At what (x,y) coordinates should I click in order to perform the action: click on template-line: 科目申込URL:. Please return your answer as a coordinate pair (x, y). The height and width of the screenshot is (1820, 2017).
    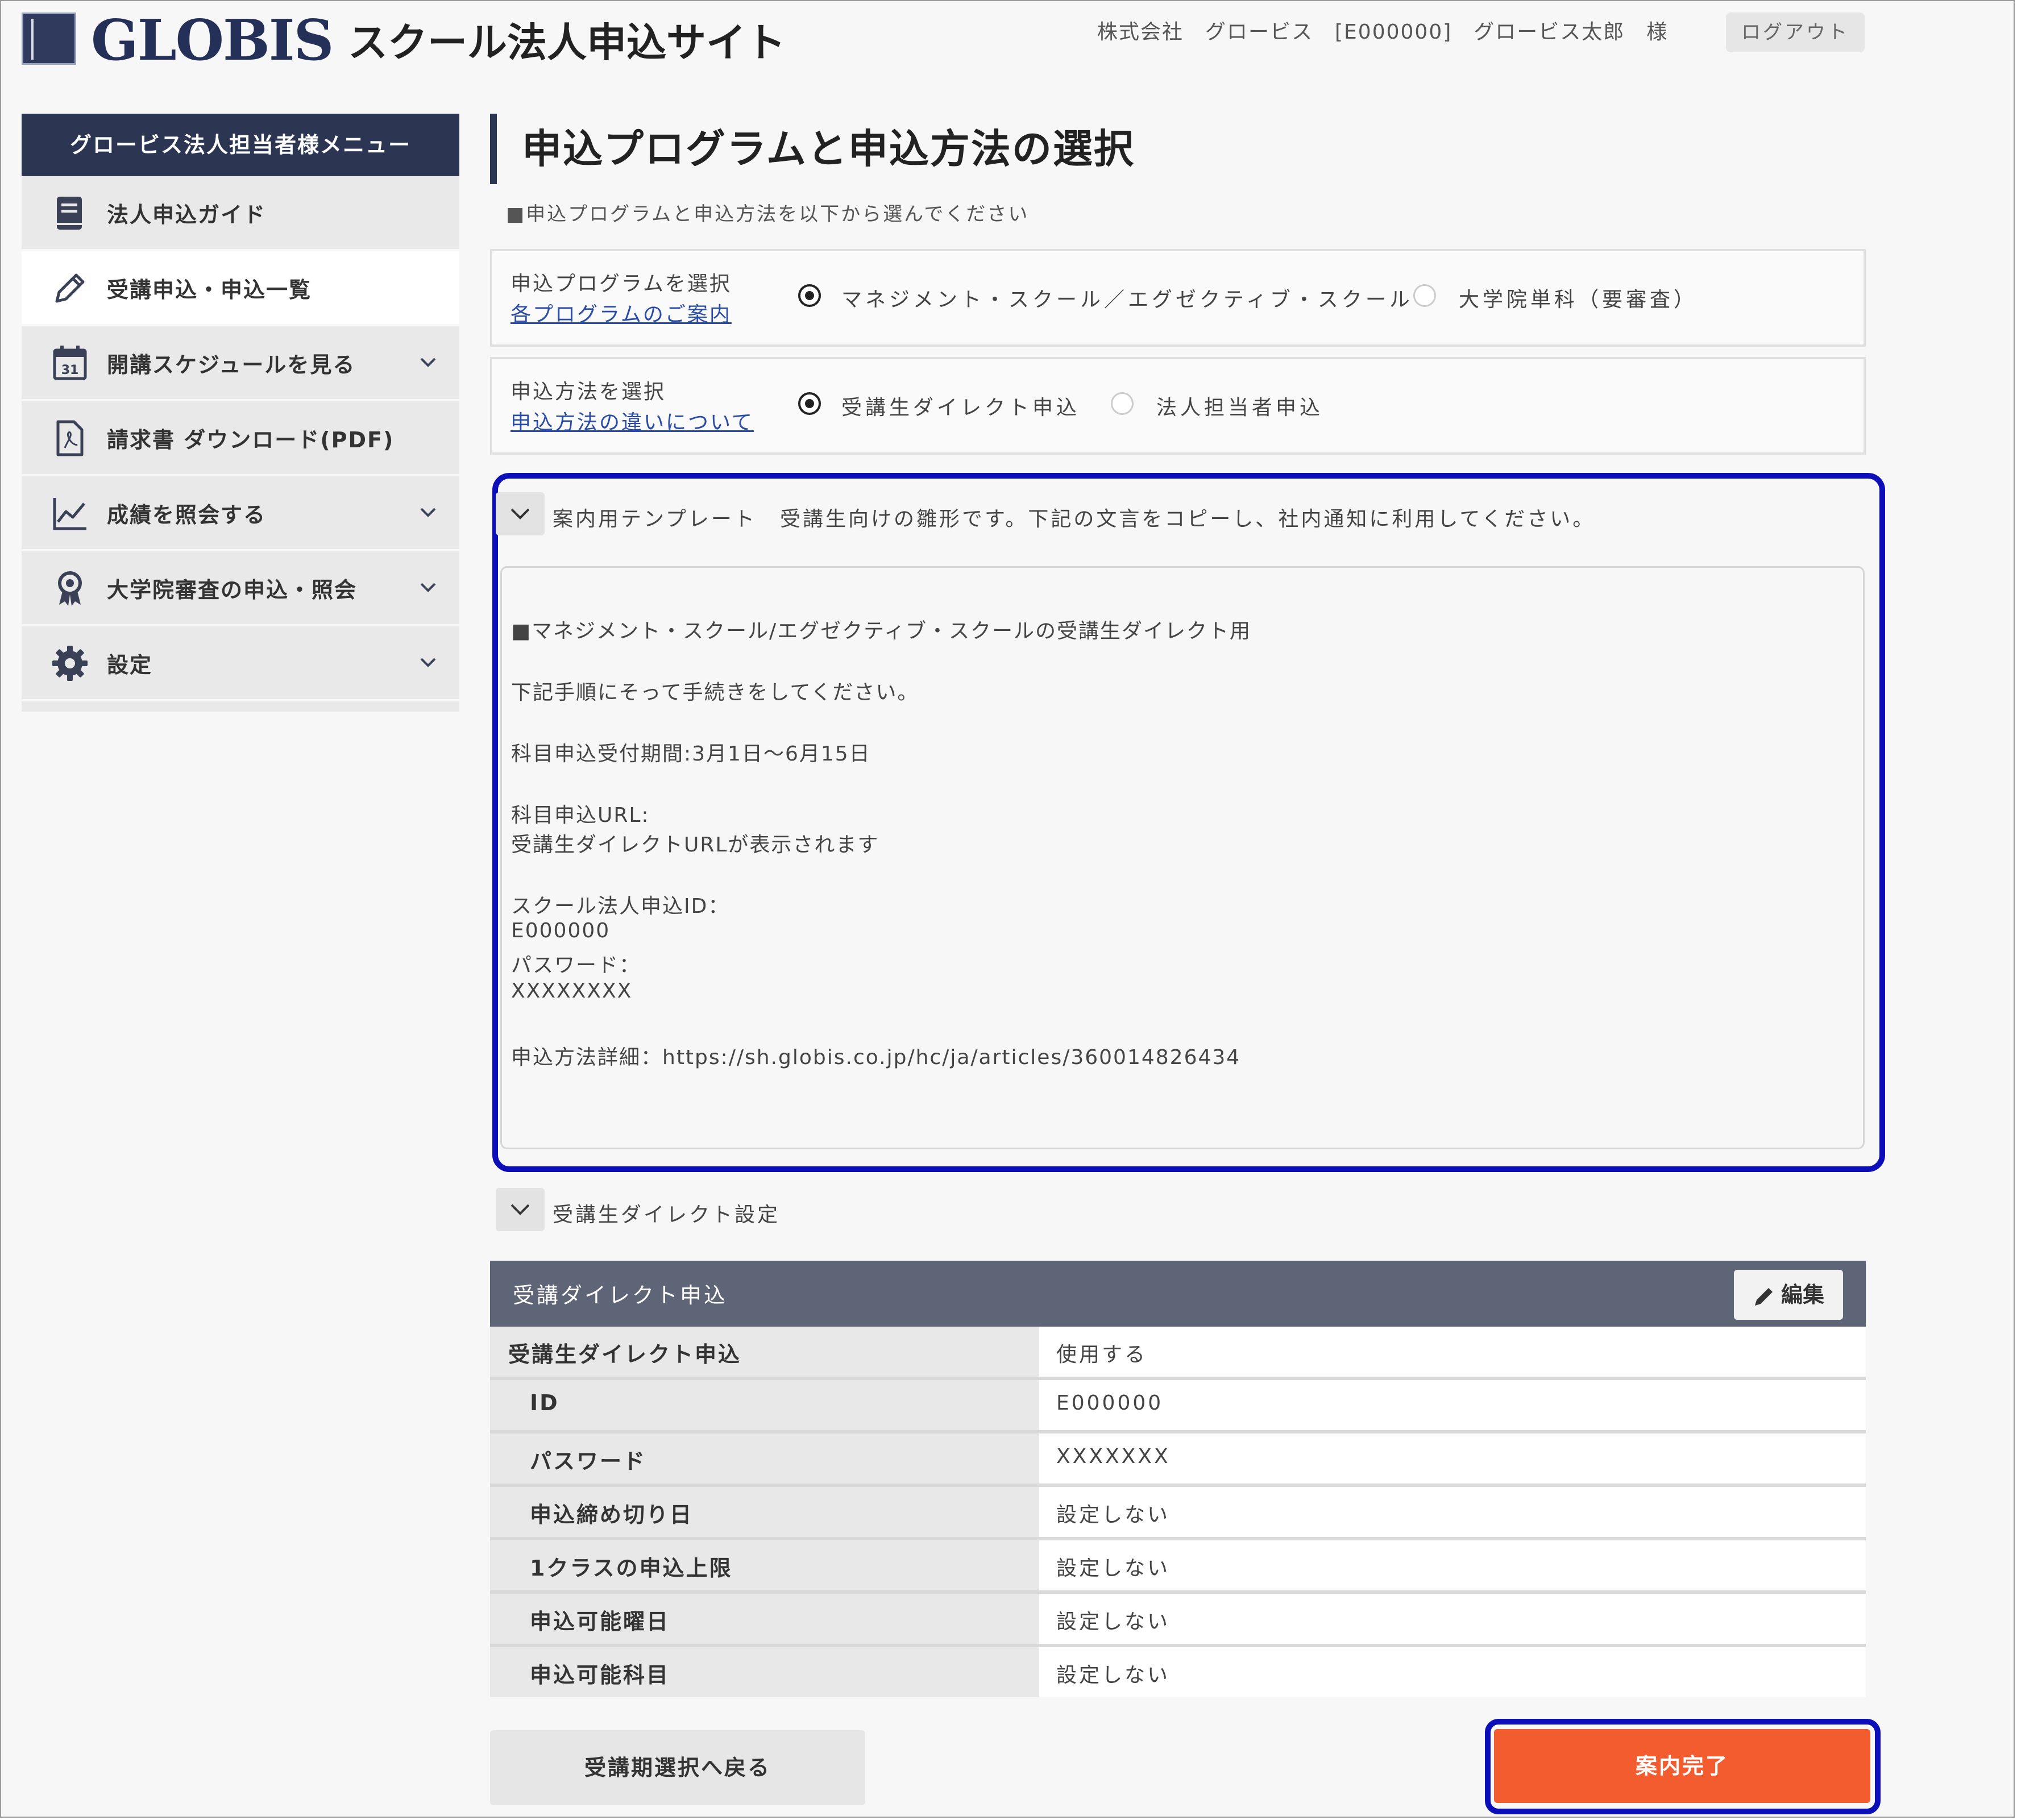
    Looking at the image, I should click on (580, 815).